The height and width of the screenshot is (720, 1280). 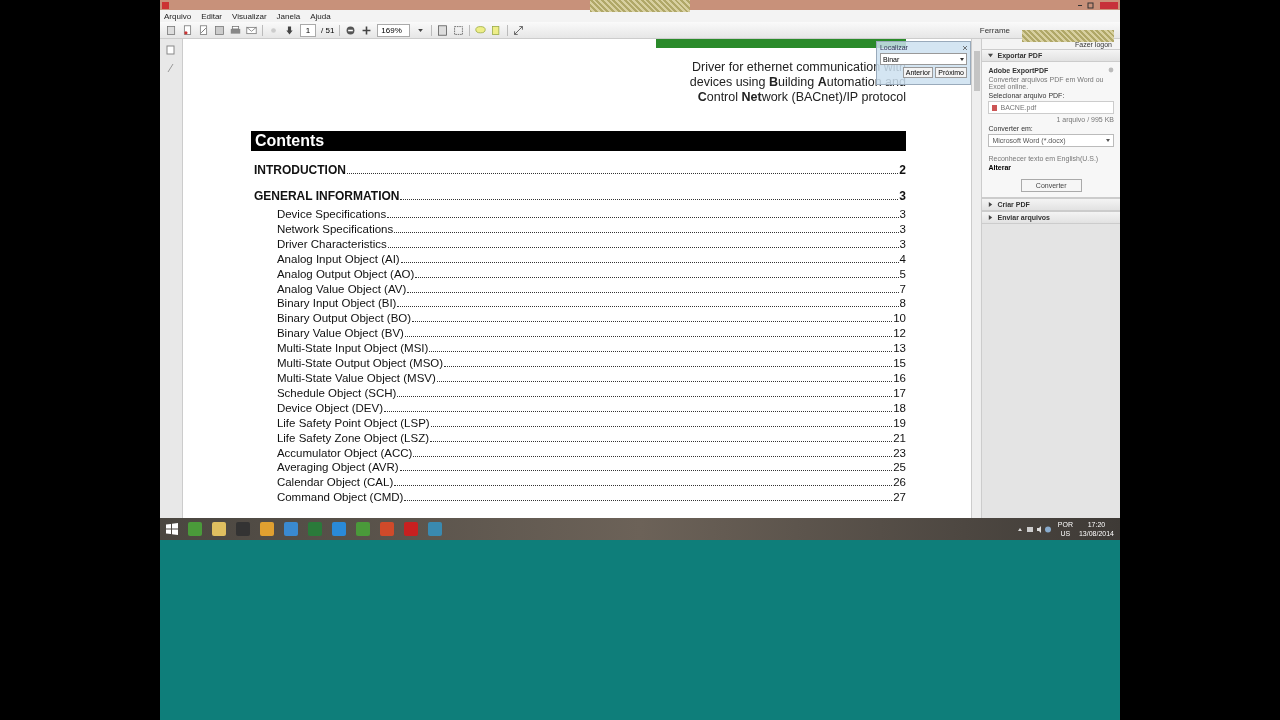 What do you see at coordinates (288, 16) in the screenshot?
I see `menu-item: Janela` at bounding box center [288, 16].